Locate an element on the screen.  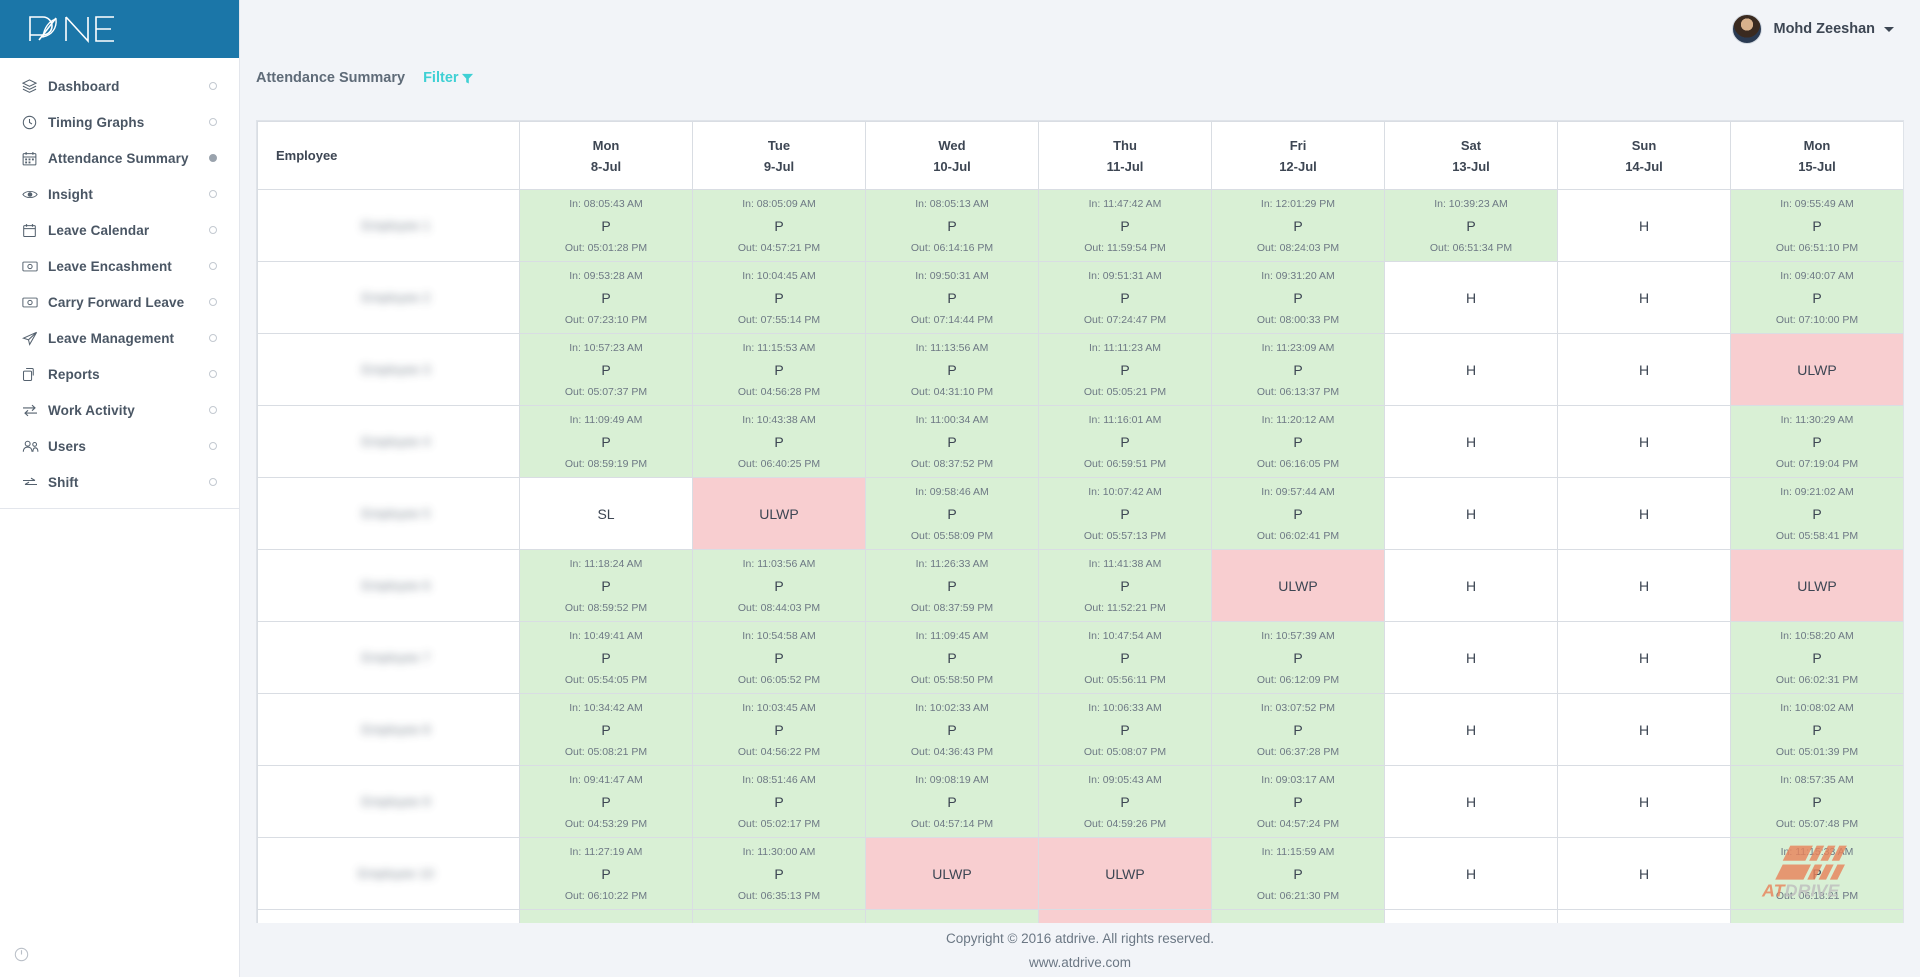
sidebar-item-work-activity: Work Activity is located at coordinates (119, 410).